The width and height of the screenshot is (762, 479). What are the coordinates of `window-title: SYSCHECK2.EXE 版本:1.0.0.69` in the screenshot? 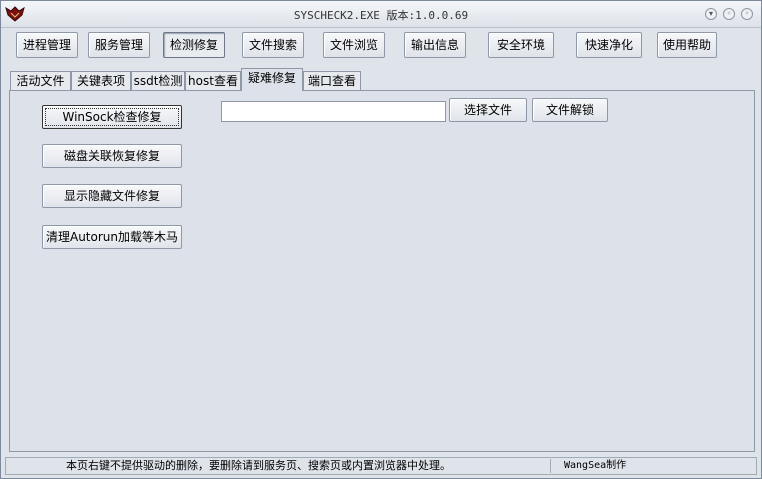 It's located at (381, 15).